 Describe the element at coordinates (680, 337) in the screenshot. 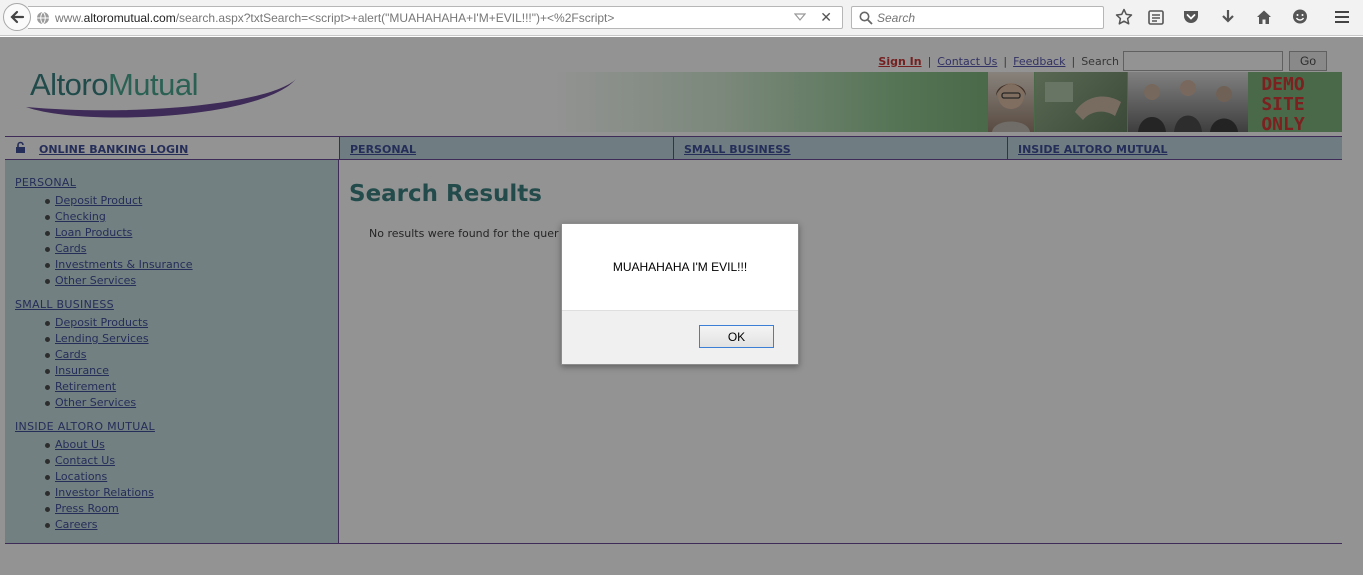

I see `alert-footer: OK` at that location.